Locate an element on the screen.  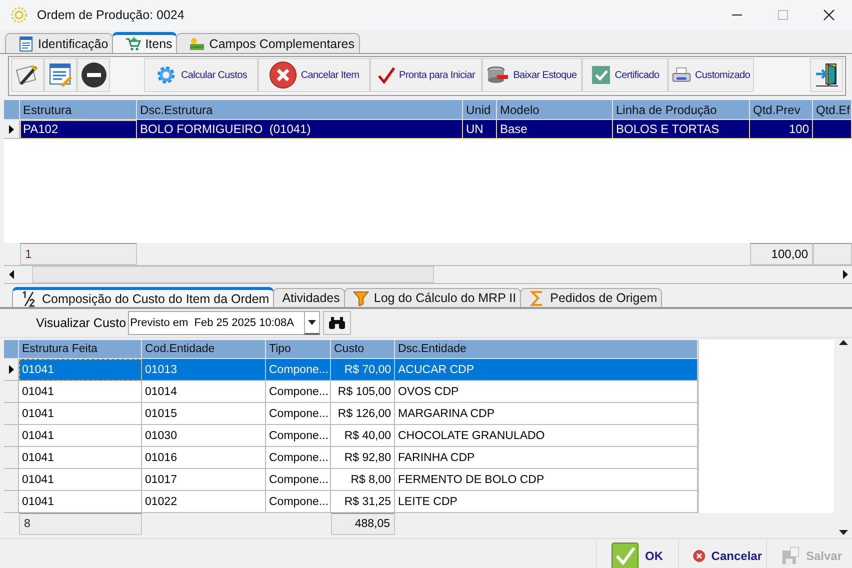
table-row: 01041 01015 Compone... R$ 126,00 MARGARINA CDP is located at coordinates (351, 414).